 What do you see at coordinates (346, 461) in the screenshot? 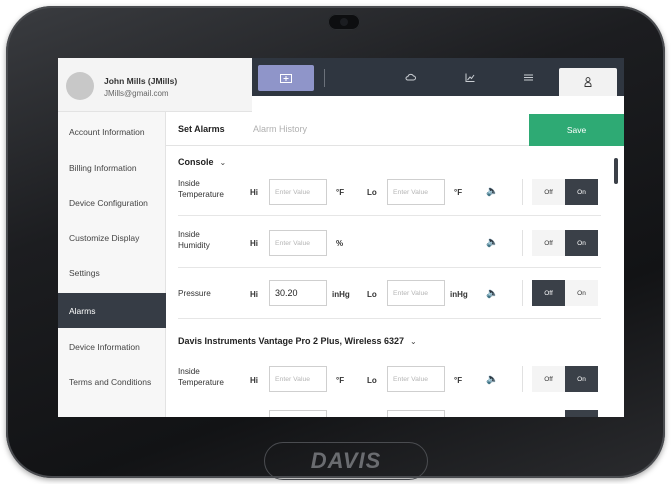
I see `brand-logo: DAVIS` at bounding box center [346, 461].